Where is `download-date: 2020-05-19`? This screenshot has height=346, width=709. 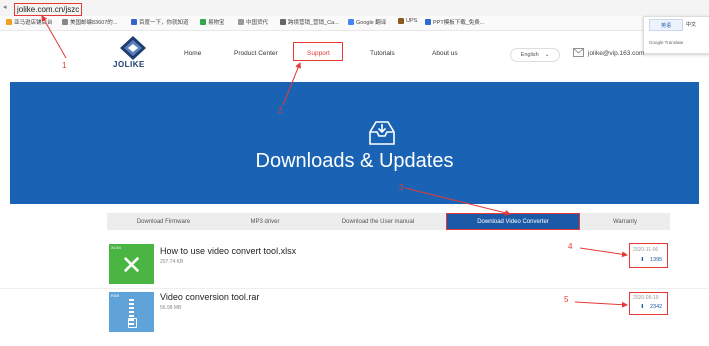 download-date: 2020-05-19 is located at coordinates (646, 298).